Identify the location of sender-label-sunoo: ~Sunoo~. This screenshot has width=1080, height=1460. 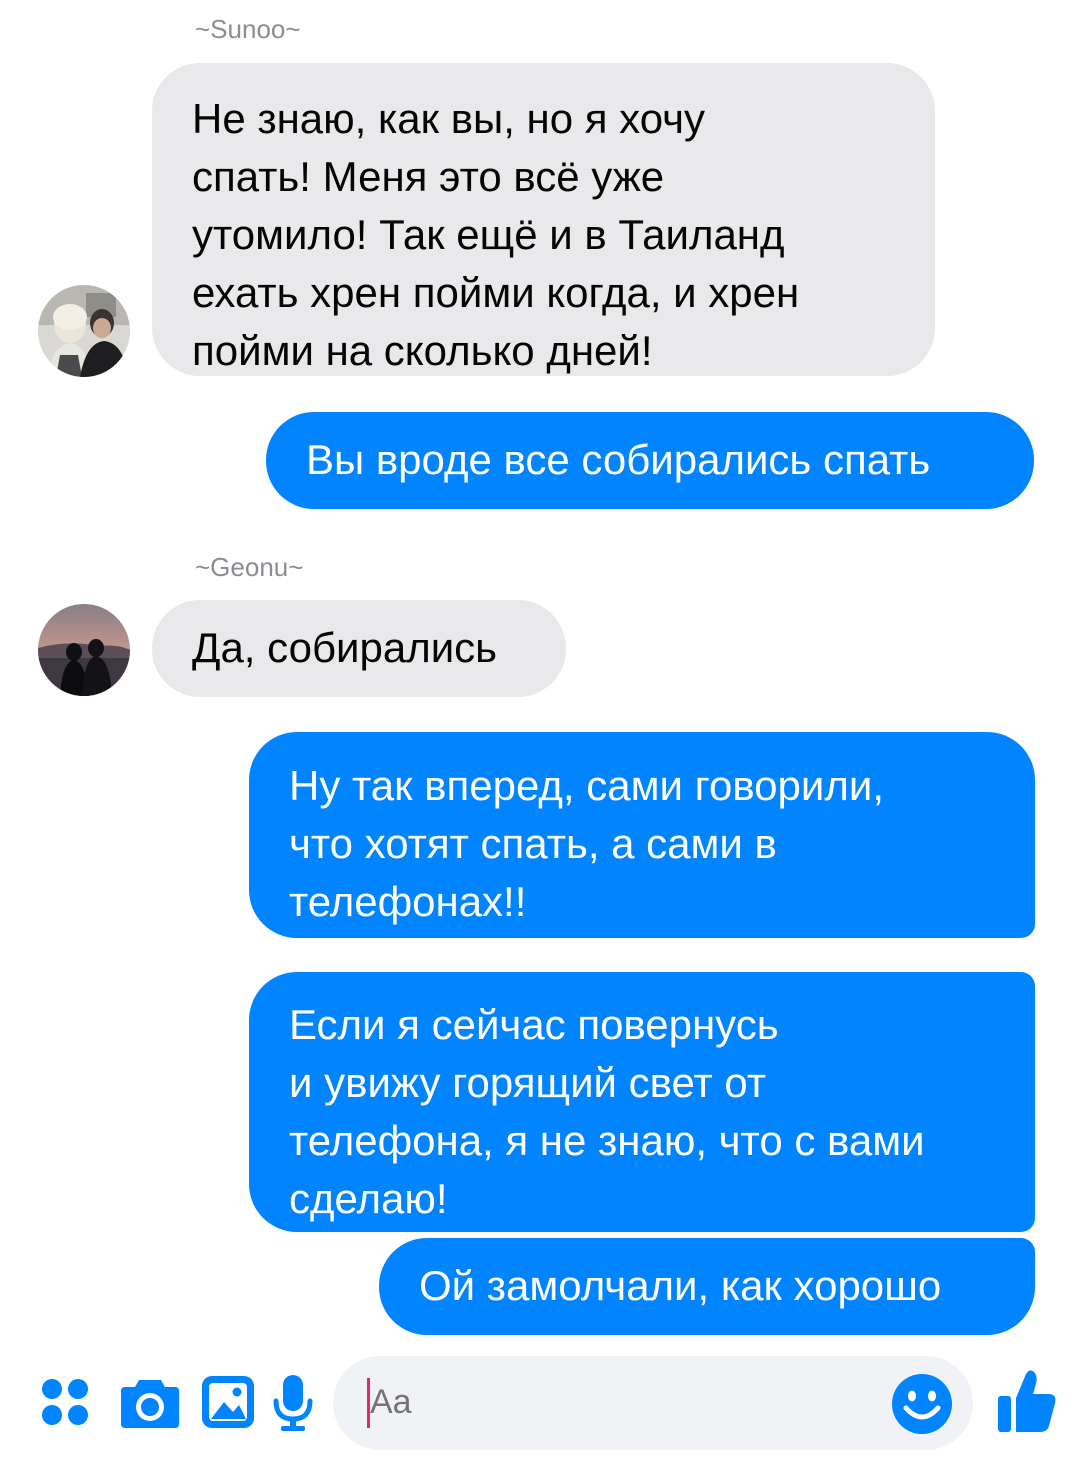
(248, 29).